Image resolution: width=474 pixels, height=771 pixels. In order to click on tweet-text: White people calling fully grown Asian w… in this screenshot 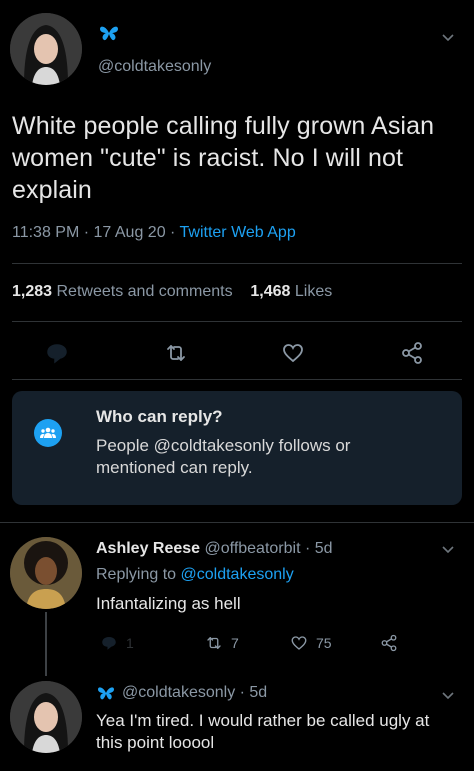, I will do `click(223, 158)`.